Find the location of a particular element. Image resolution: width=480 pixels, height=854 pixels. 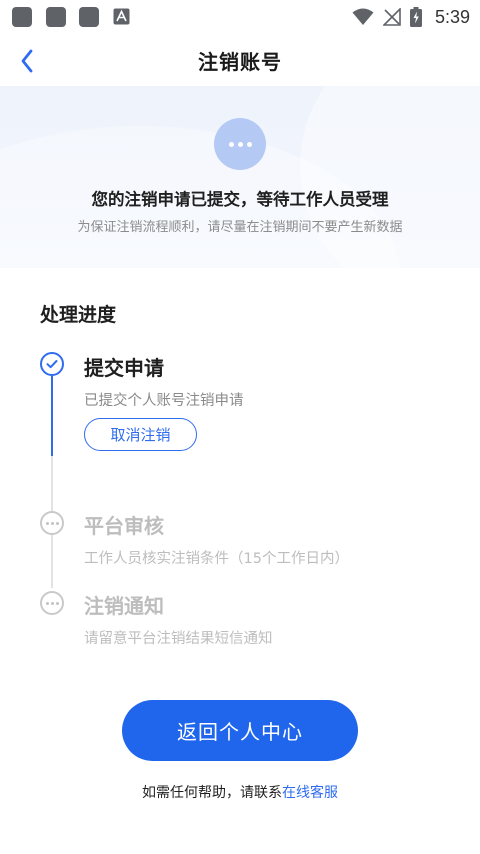

step-desc: 工作人员核实注销条件（15个工作日内） is located at coordinates (216, 559).